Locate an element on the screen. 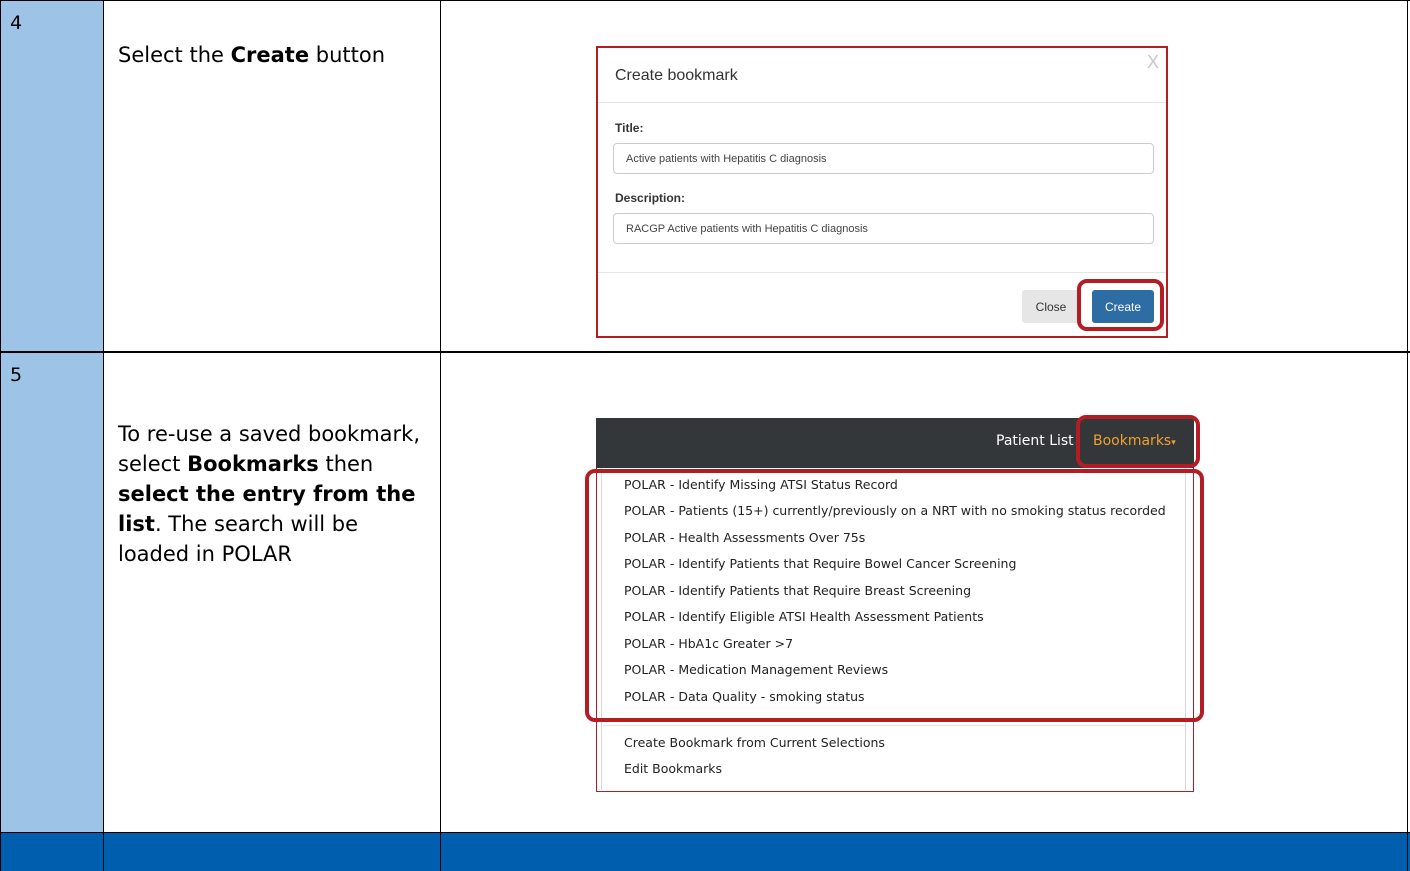 Image resolution: width=1410 pixels, height=871 pixels. instruction-emphasis: Create is located at coordinates (270, 55).